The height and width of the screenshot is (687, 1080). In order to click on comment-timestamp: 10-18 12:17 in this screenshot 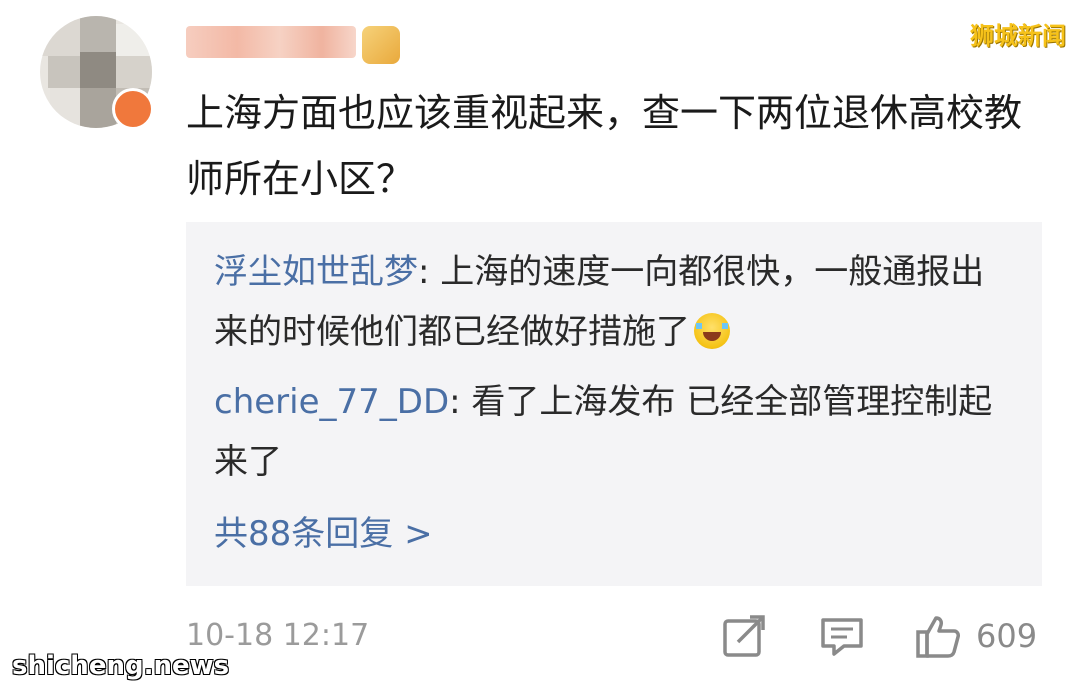, I will do `click(278, 635)`.